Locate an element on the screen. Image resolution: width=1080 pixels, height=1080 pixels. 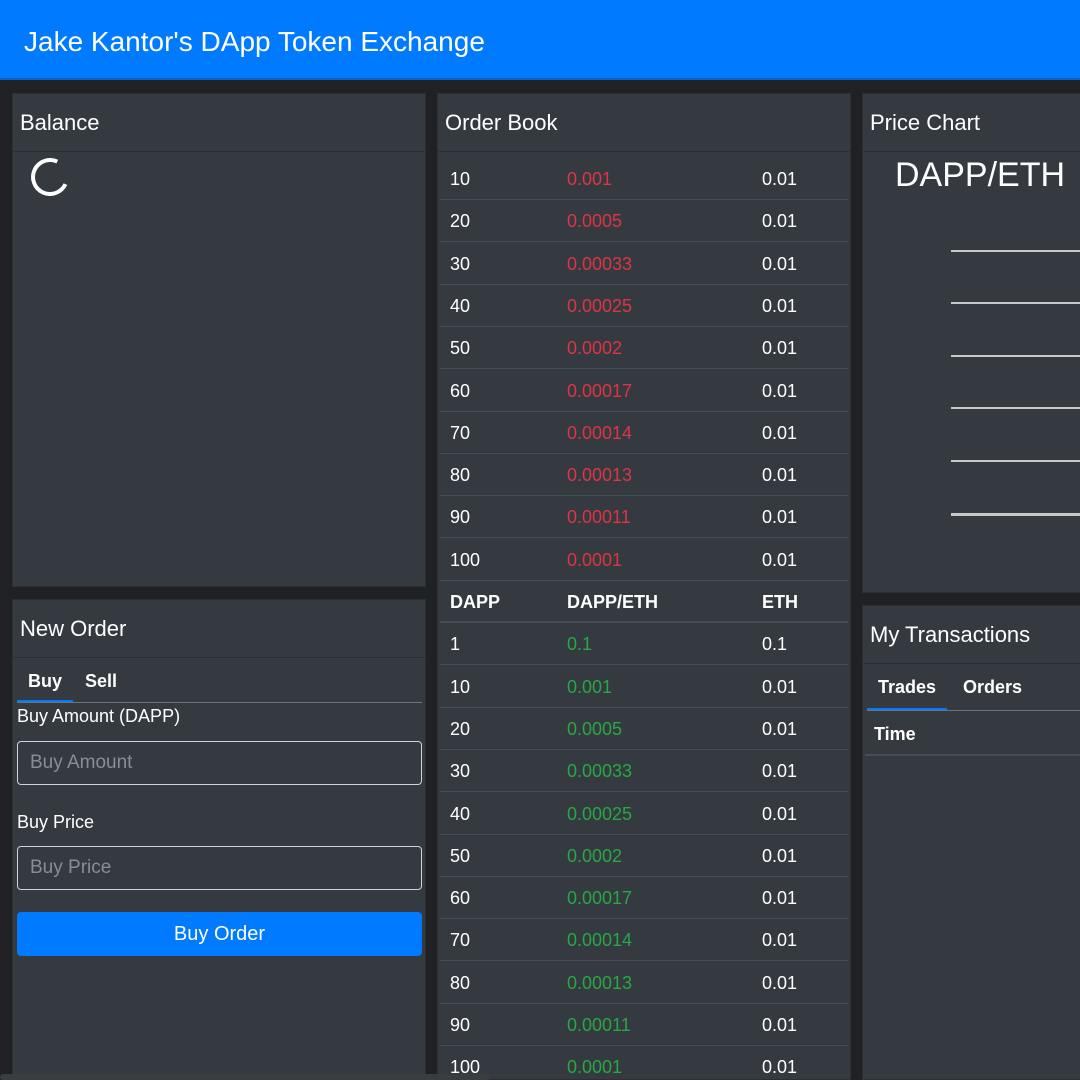
order-book-column-header: DAPP DAPP/ETH ETH is located at coordinates (644, 602).